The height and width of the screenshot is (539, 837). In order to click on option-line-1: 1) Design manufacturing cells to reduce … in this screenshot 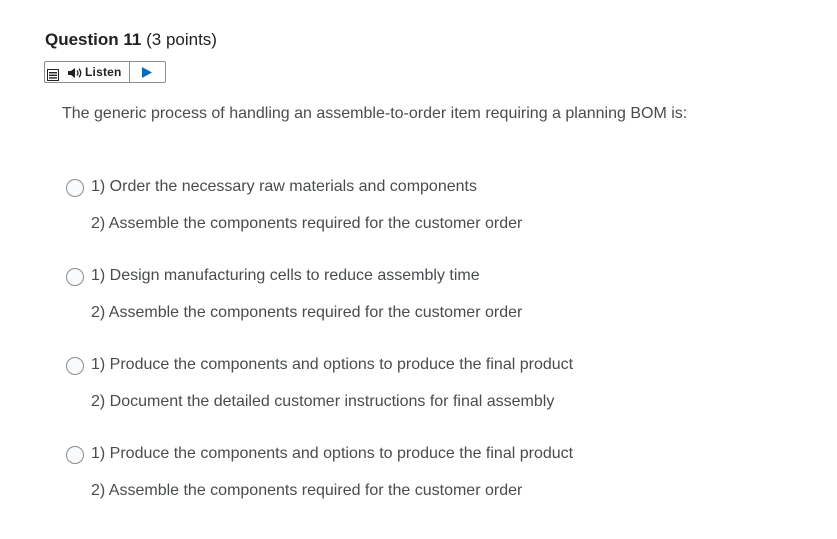, I will do `click(285, 275)`.